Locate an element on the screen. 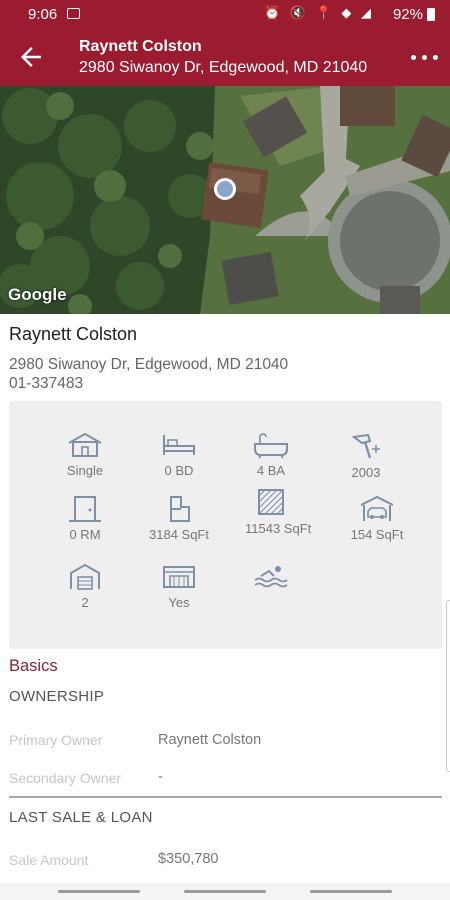  page-title: Raynett Colston is located at coordinates (140, 46).